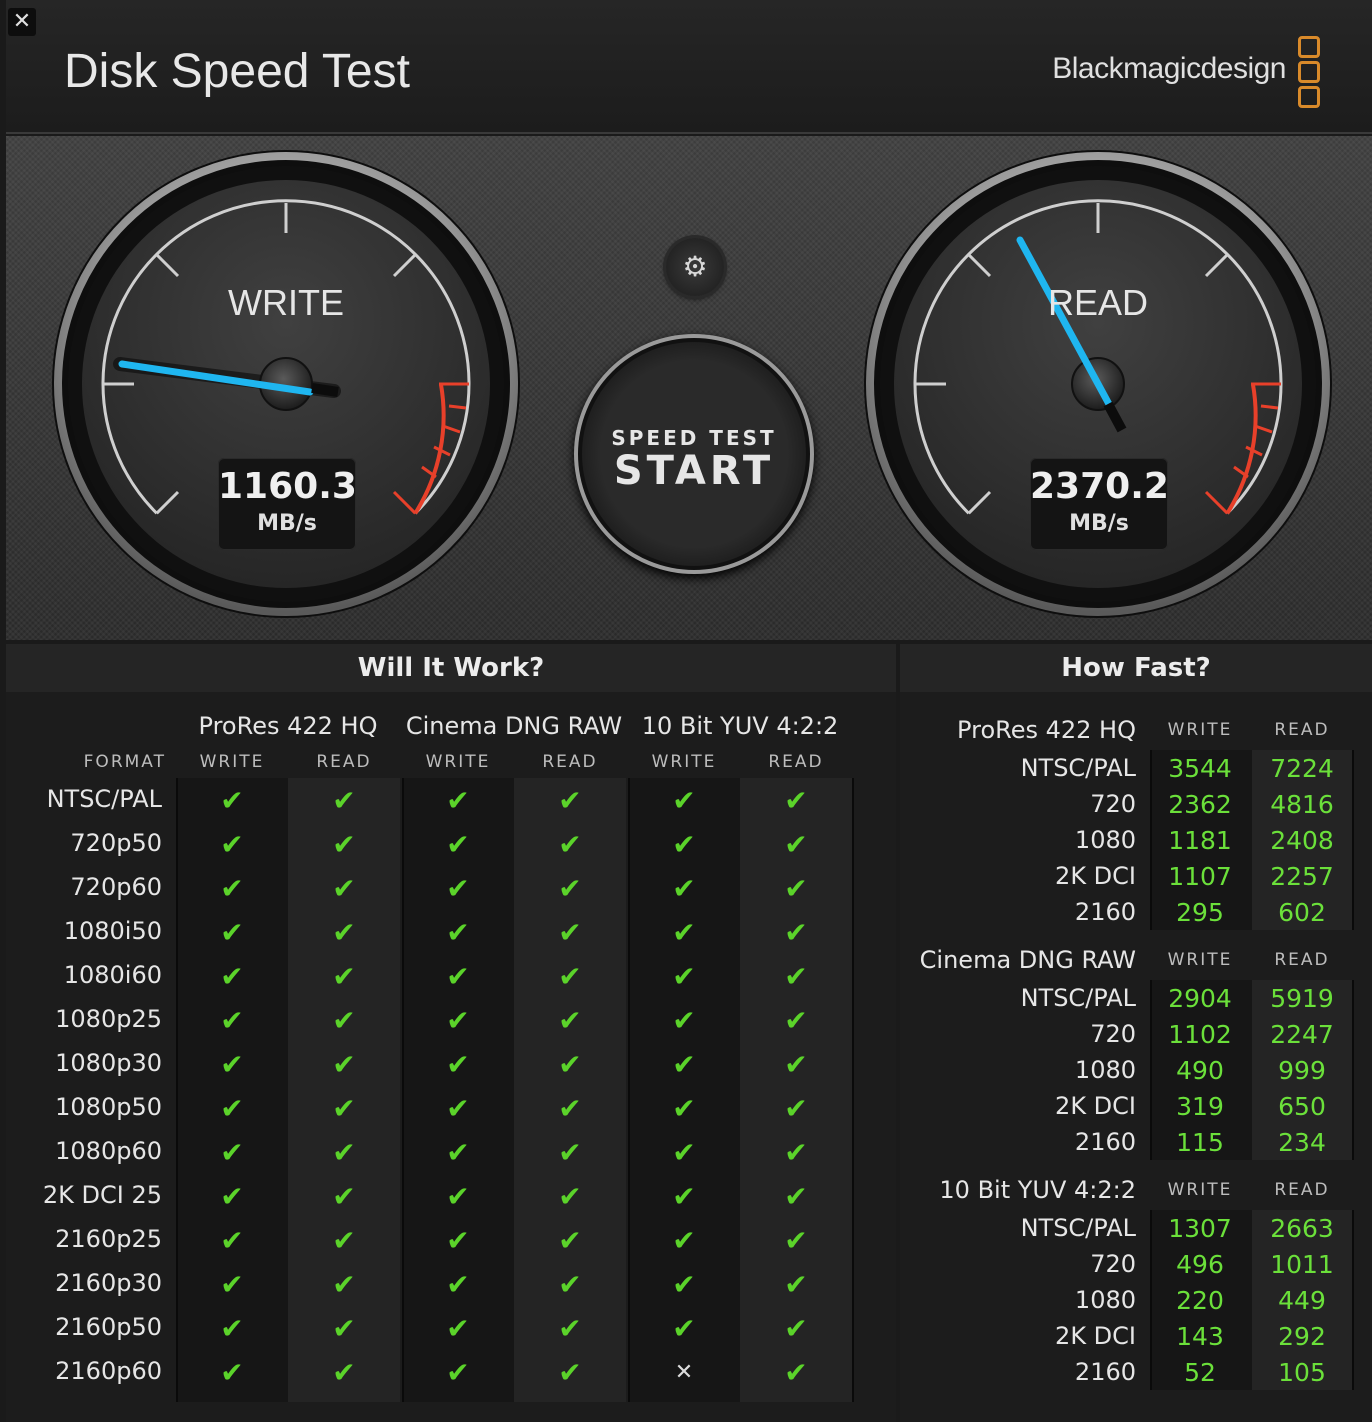  I want to click on read-gauge-label: READ, so click(1098, 302).